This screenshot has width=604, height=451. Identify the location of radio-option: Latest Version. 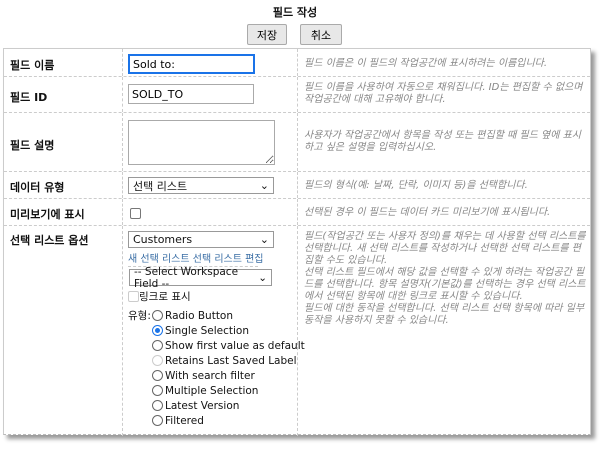
(228, 405).